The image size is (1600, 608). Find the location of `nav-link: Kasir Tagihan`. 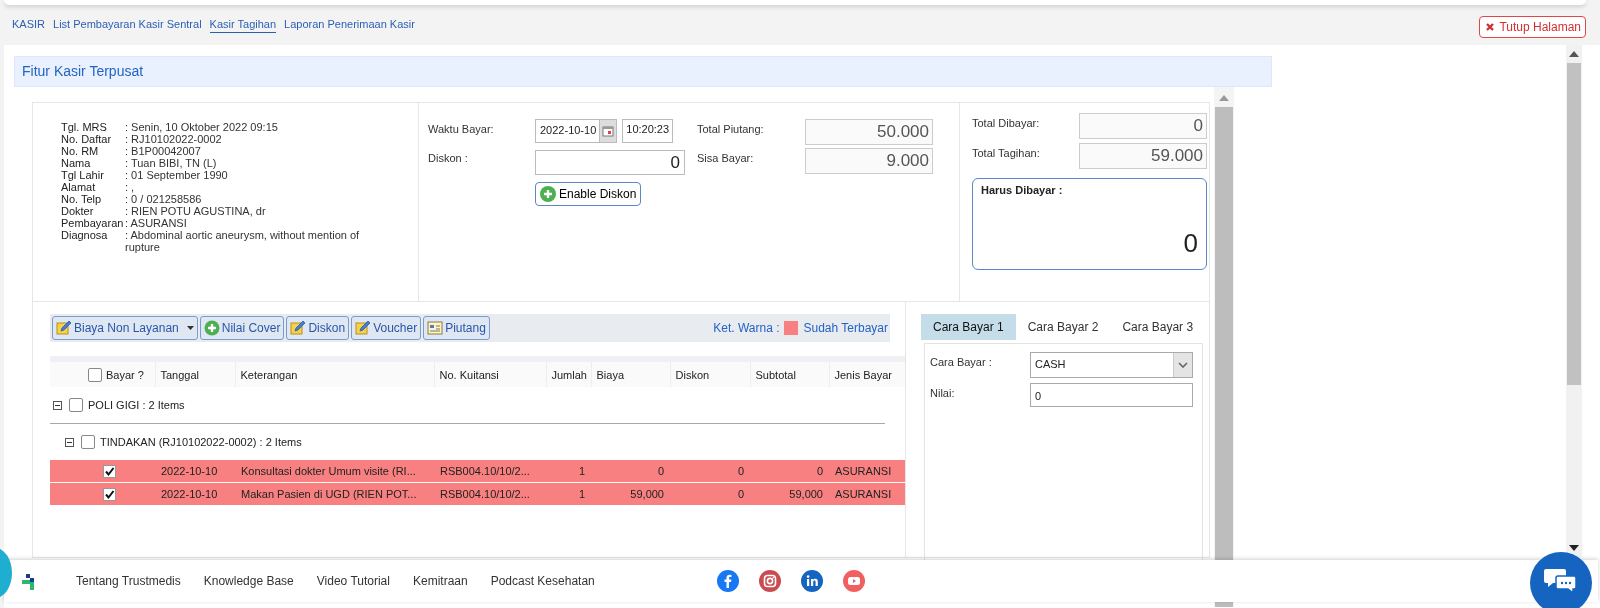

nav-link: Kasir Tagihan is located at coordinates (243, 25).